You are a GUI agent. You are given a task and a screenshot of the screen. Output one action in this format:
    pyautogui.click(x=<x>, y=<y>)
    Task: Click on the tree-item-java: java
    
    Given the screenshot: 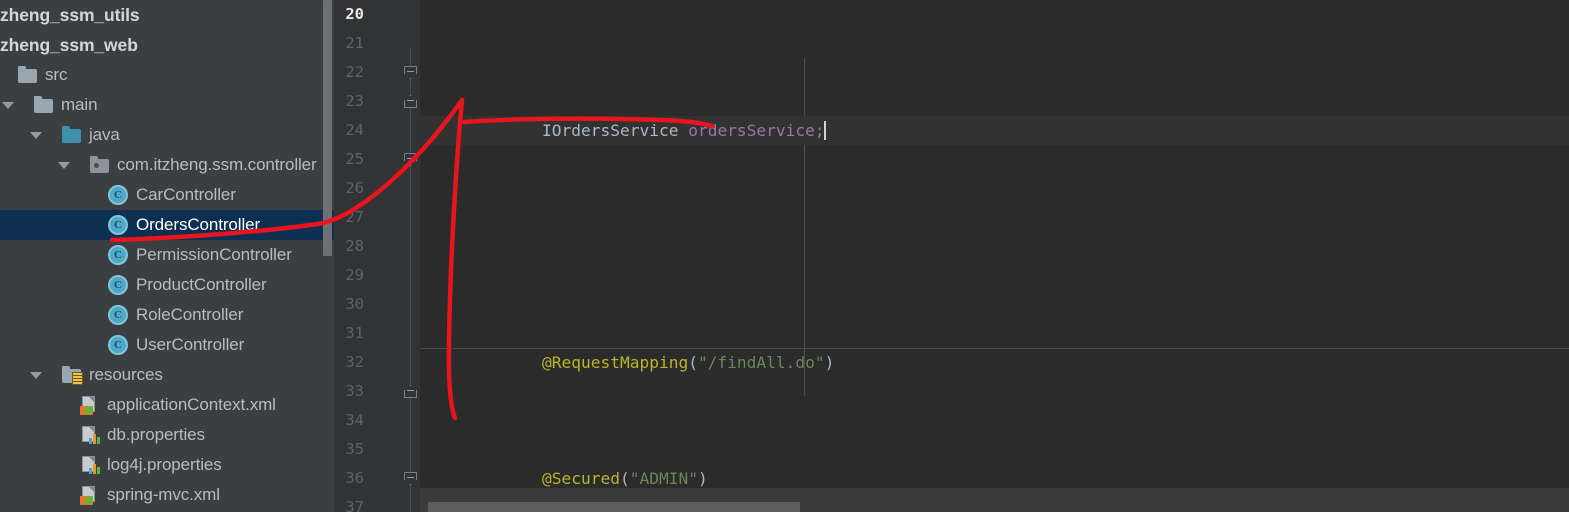 What is the action you would take?
    pyautogui.click(x=167, y=135)
    